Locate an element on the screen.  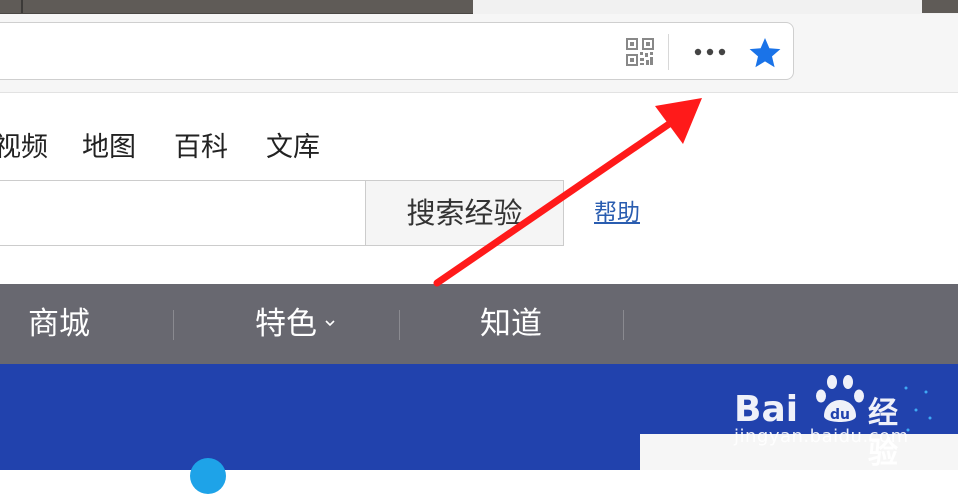
browser-tab is located at coordinates (236, 7).